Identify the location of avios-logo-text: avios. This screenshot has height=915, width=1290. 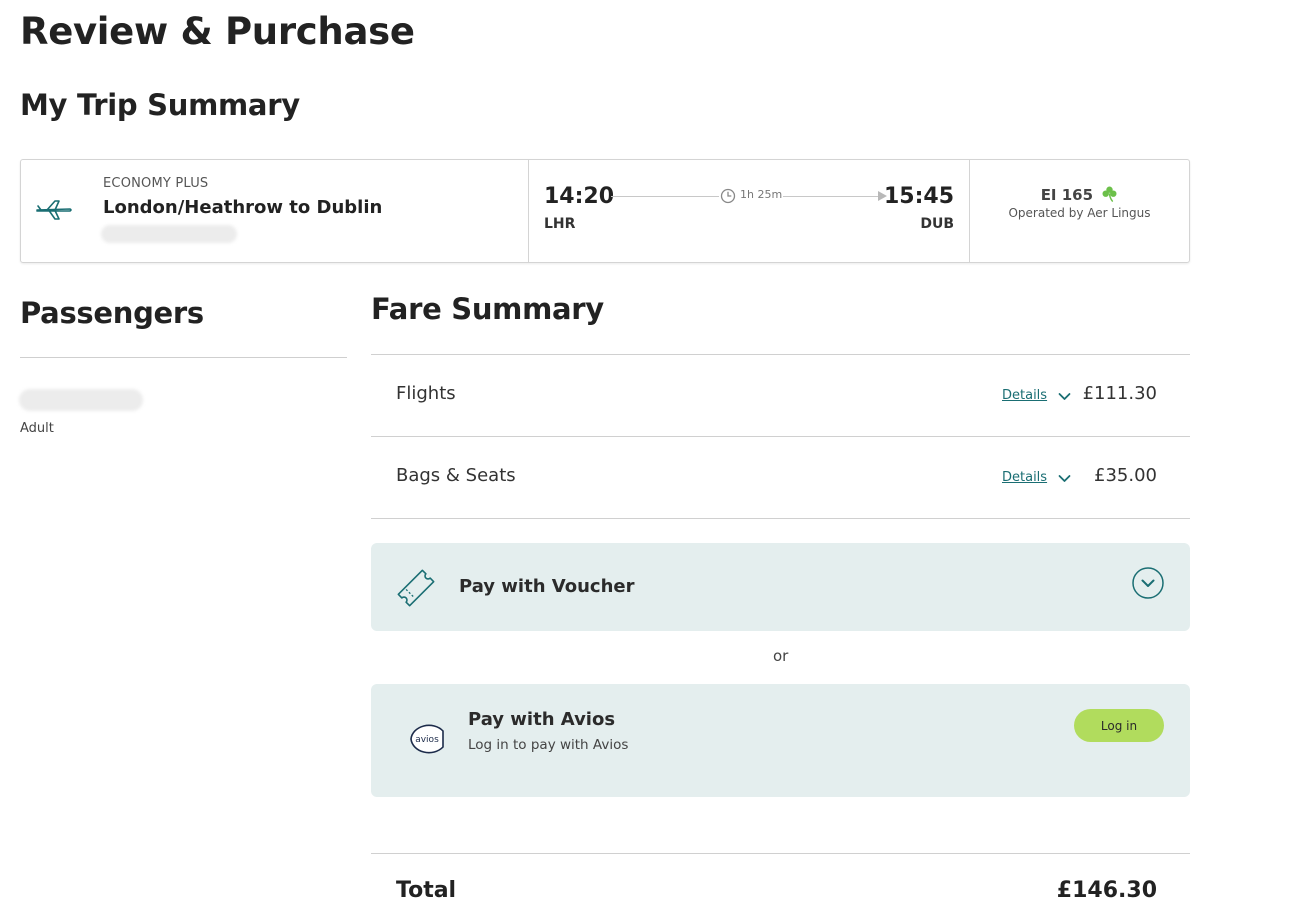
(427, 740).